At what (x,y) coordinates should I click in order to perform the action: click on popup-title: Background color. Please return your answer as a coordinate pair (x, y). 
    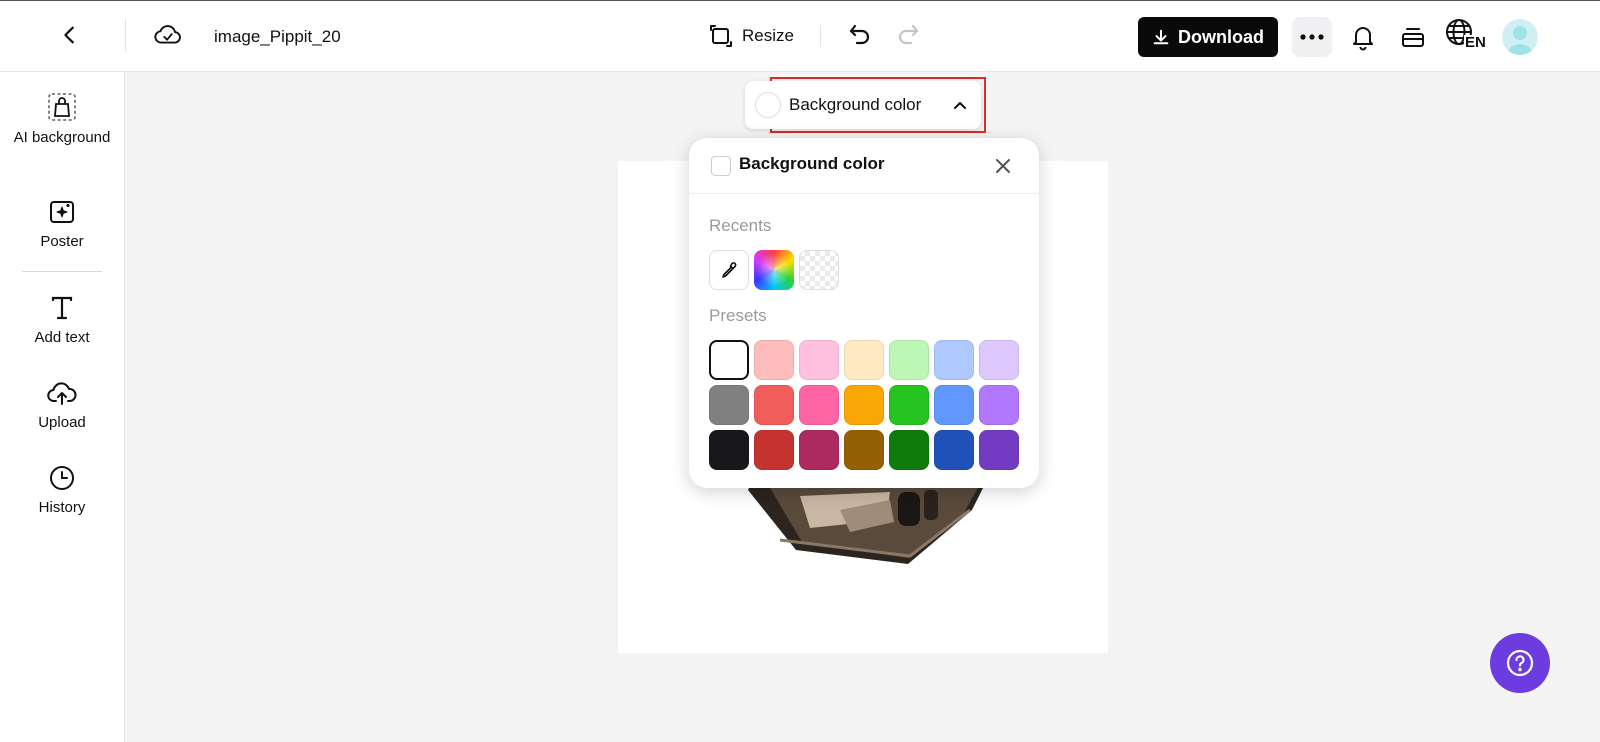
    Looking at the image, I should click on (812, 163).